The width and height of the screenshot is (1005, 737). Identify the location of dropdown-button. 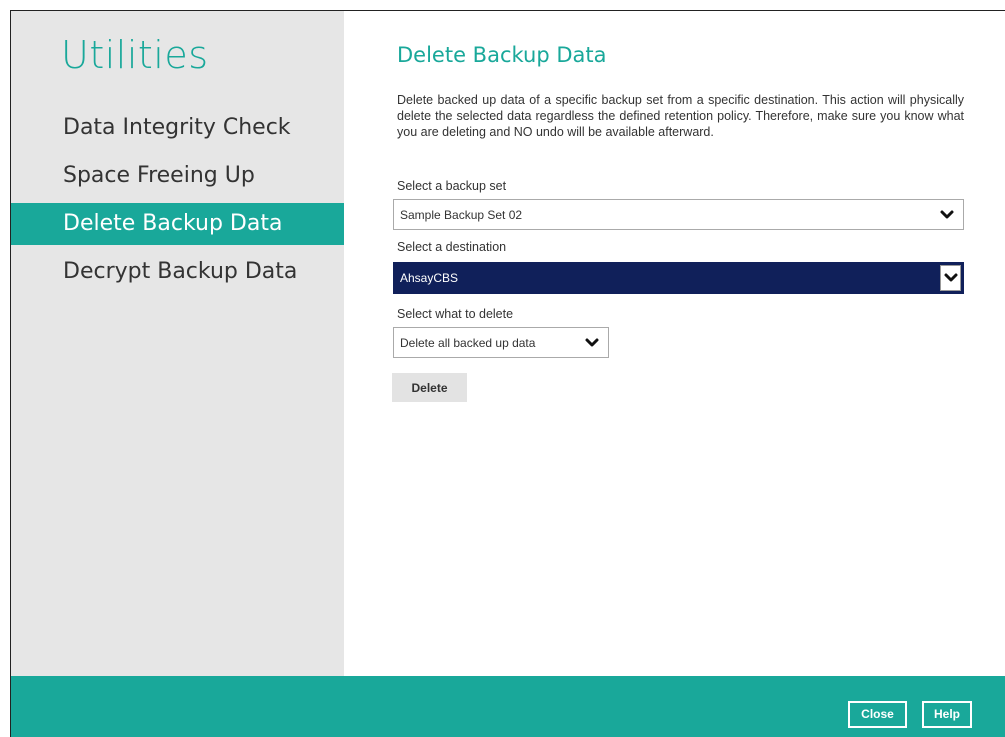
(950, 278).